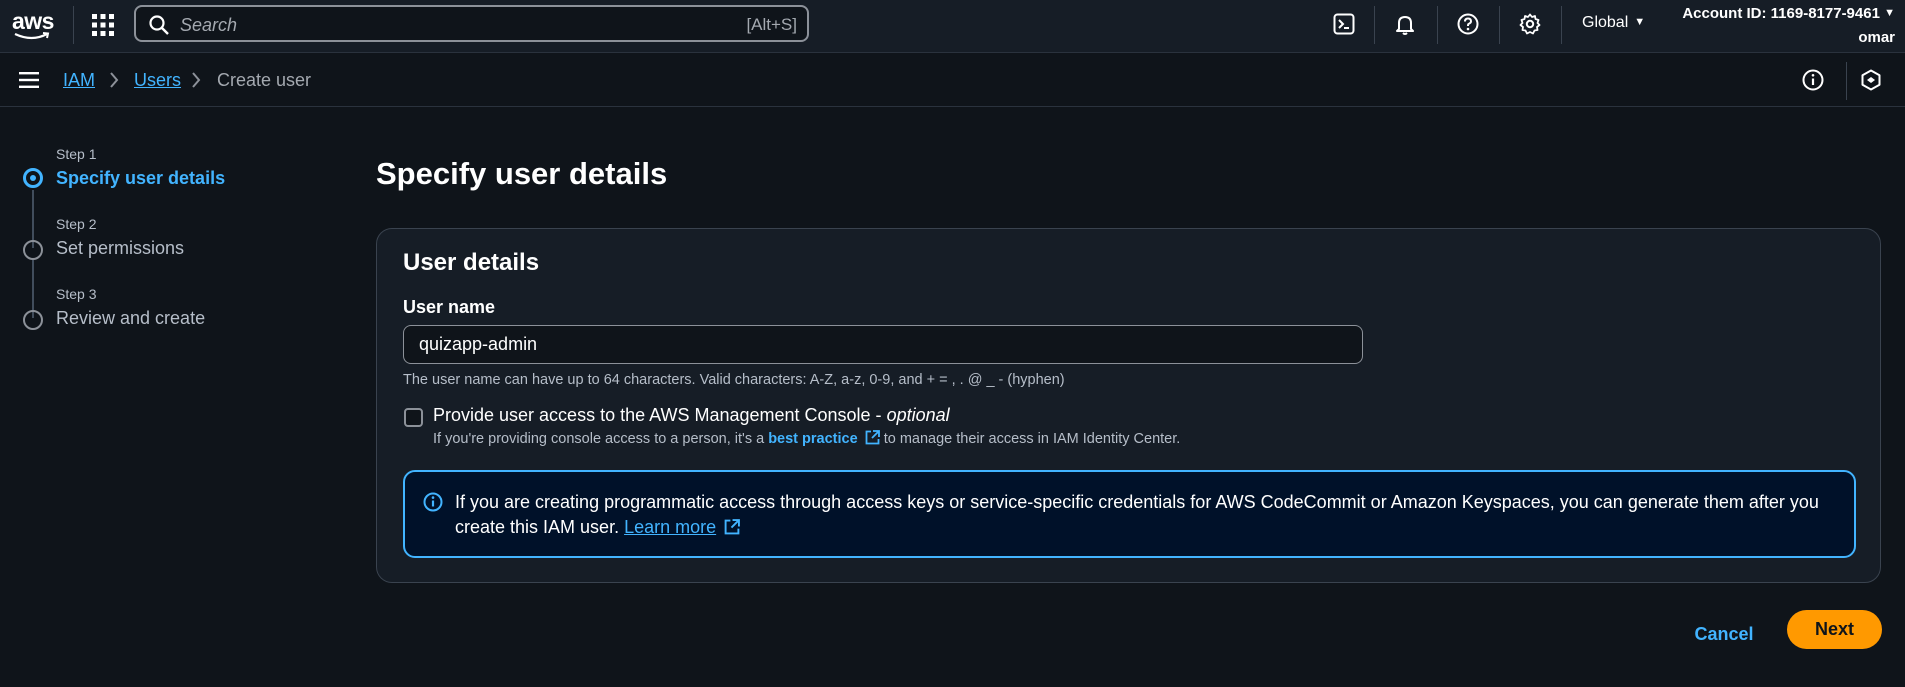 This screenshot has width=1905, height=687. What do you see at coordinates (159, 25) in the screenshot?
I see `search-icon` at bounding box center [159, 25].